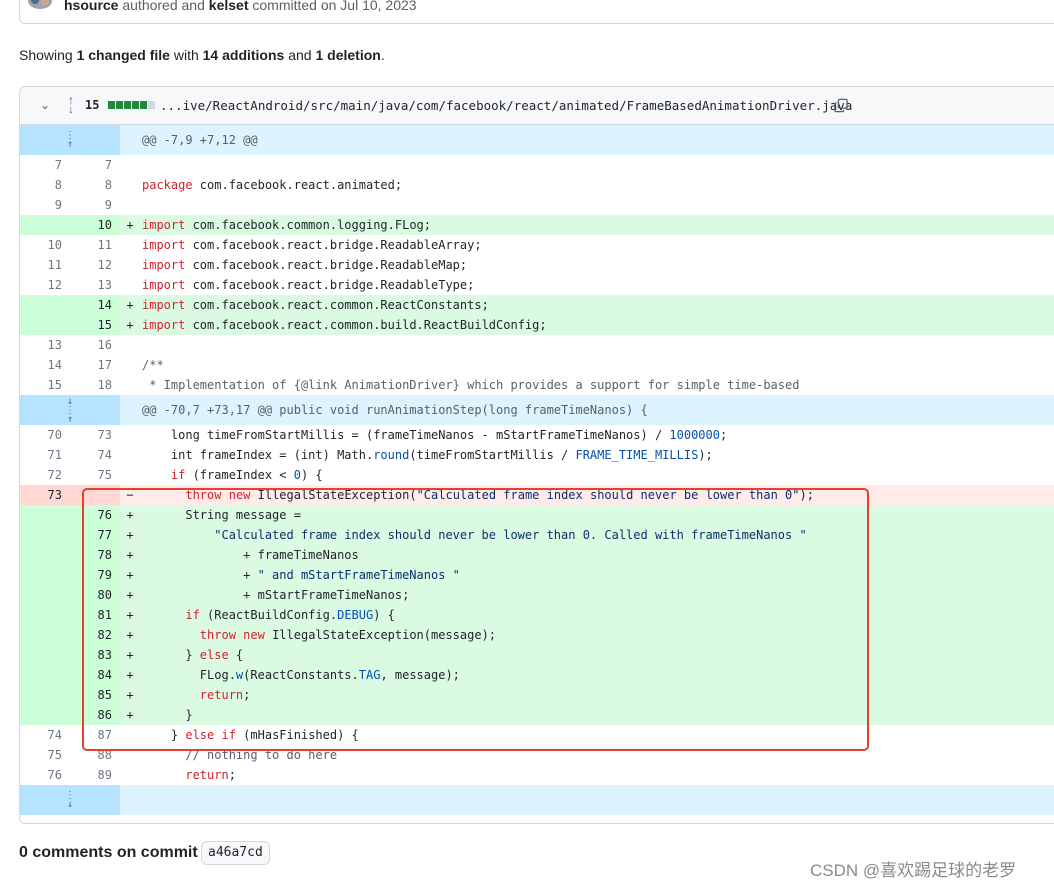 This screenshot has width=1054, height=885. What do you see at coordinates (91, 6) in the screenshot?
I see `author-link: hsource` at bounding box center [91, 6].